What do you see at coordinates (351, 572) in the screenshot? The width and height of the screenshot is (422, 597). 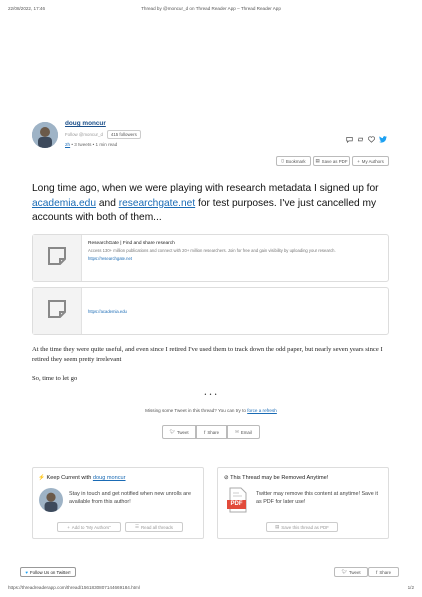 I see `bottom-tweet-button: 🐦︎ Tweet` at bounding box center [351, 572].